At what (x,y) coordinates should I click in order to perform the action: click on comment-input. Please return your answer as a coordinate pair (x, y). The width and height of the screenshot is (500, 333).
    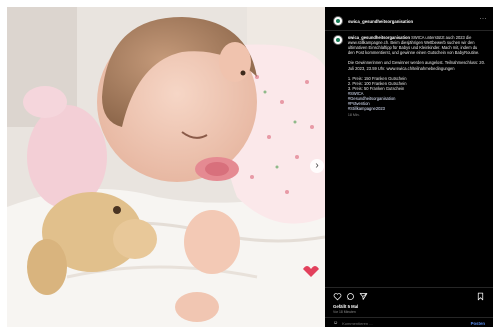
    Looking at the image, I should click on (406, 323).